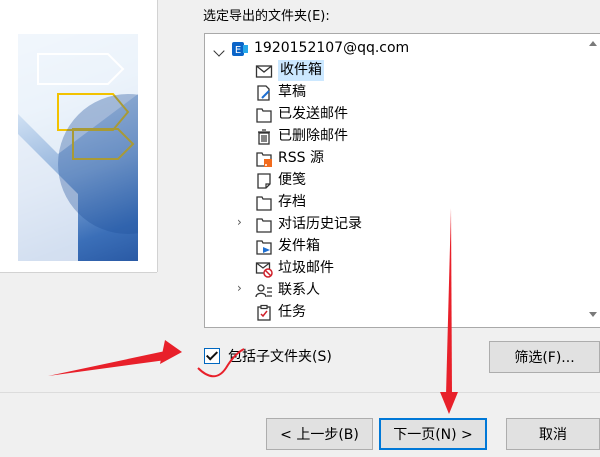 This screenshot has width=600, height=457. I want to click on account-label: 1920152107@qq.com, so click(332, 48).